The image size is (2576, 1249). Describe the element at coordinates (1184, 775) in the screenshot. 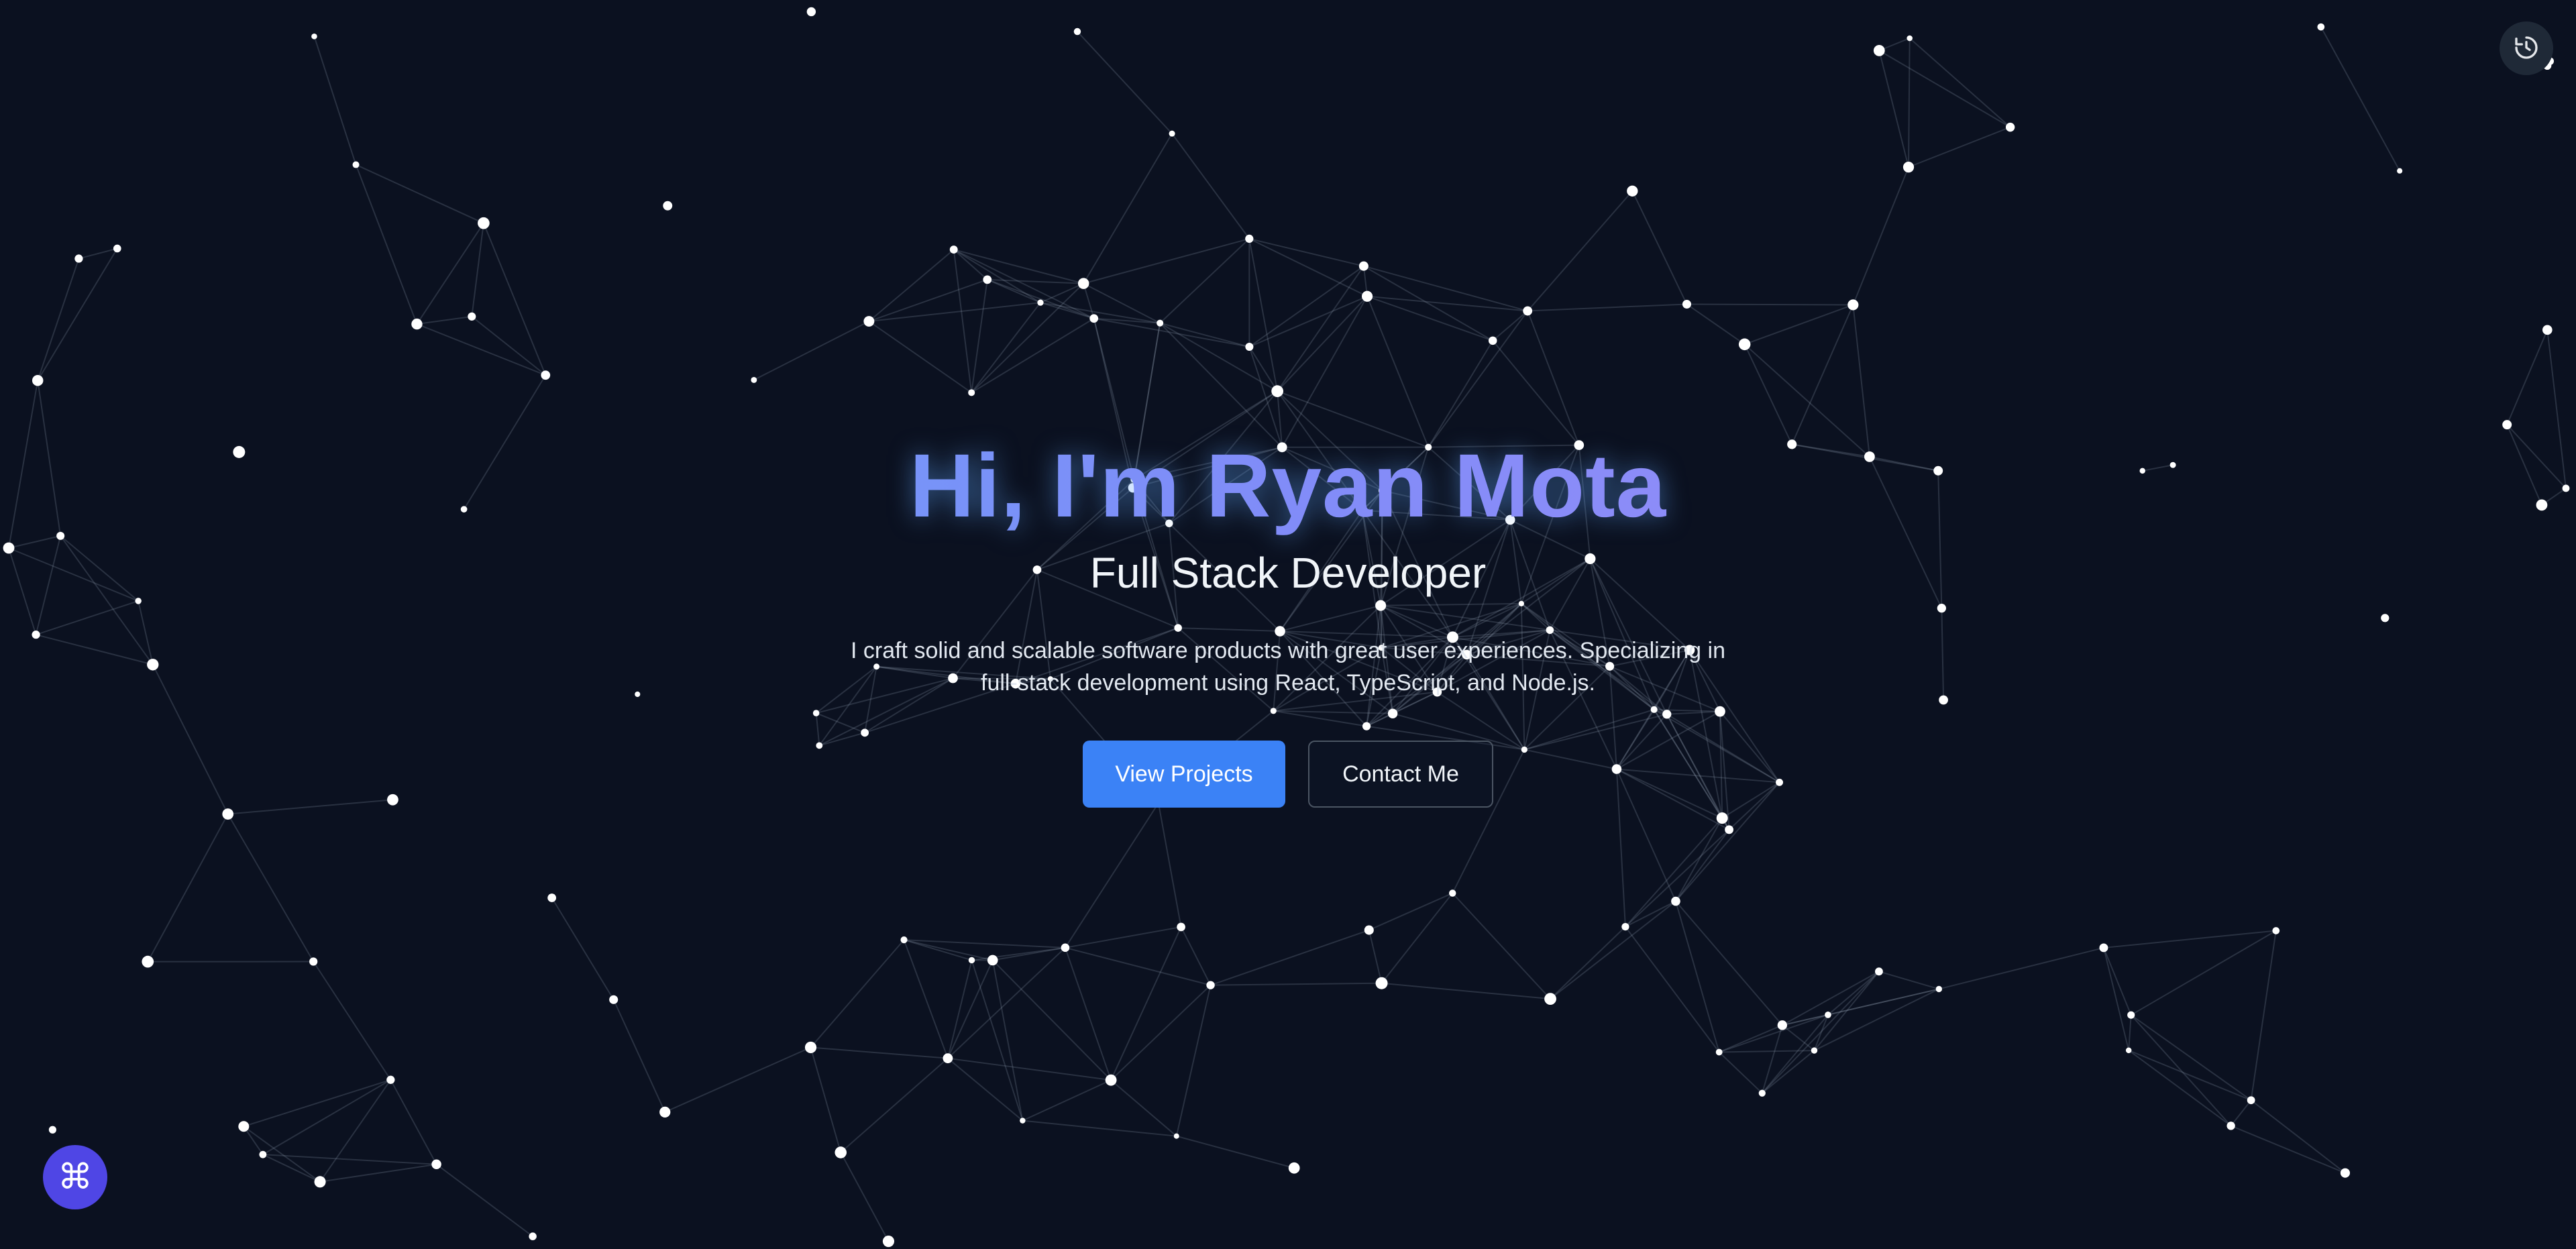

I see `view-projects-button: View Projects` at that location.